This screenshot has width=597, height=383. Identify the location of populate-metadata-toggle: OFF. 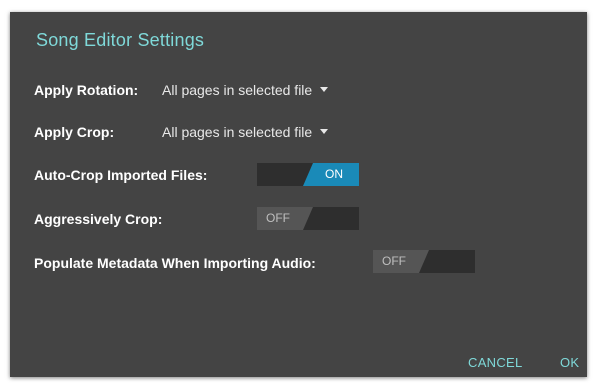
(424, 261).